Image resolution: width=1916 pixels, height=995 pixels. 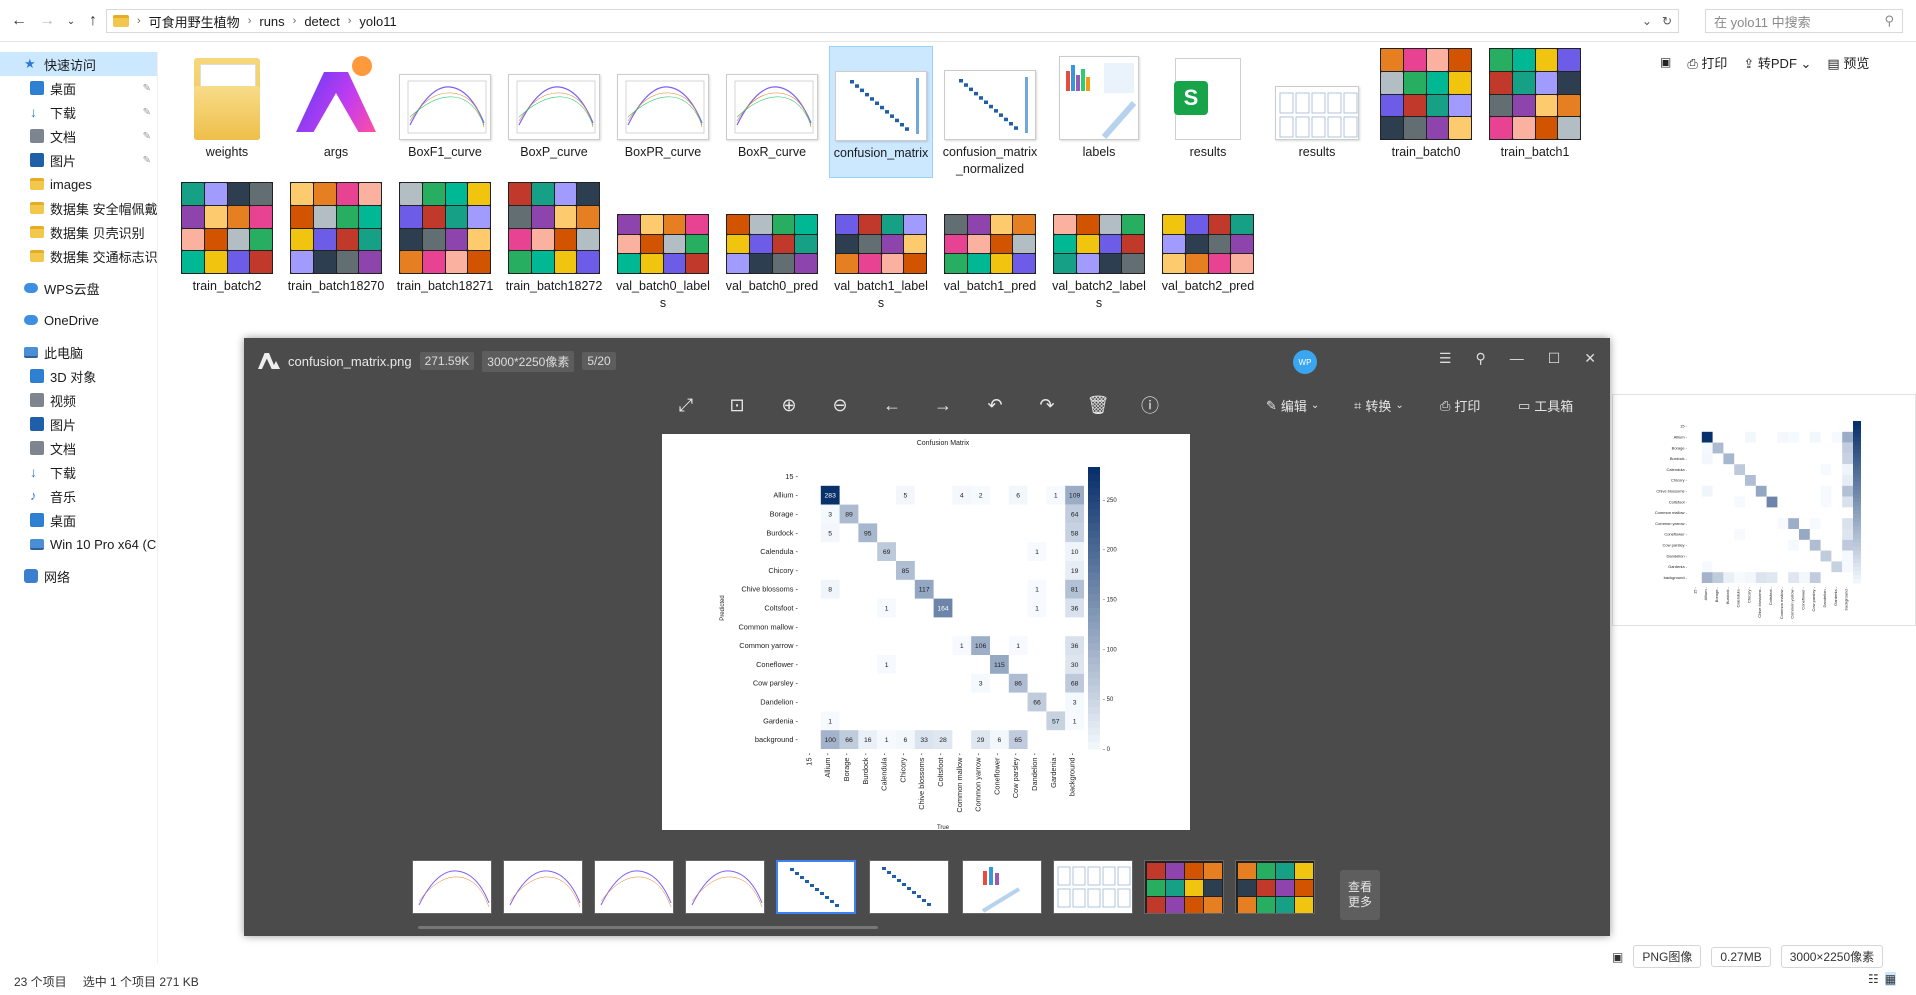 What do you see at coordinates (990, 112) in the screenshot?
I see `file-item: confusion_matrix_normalized` at bounding box center [990, 112].